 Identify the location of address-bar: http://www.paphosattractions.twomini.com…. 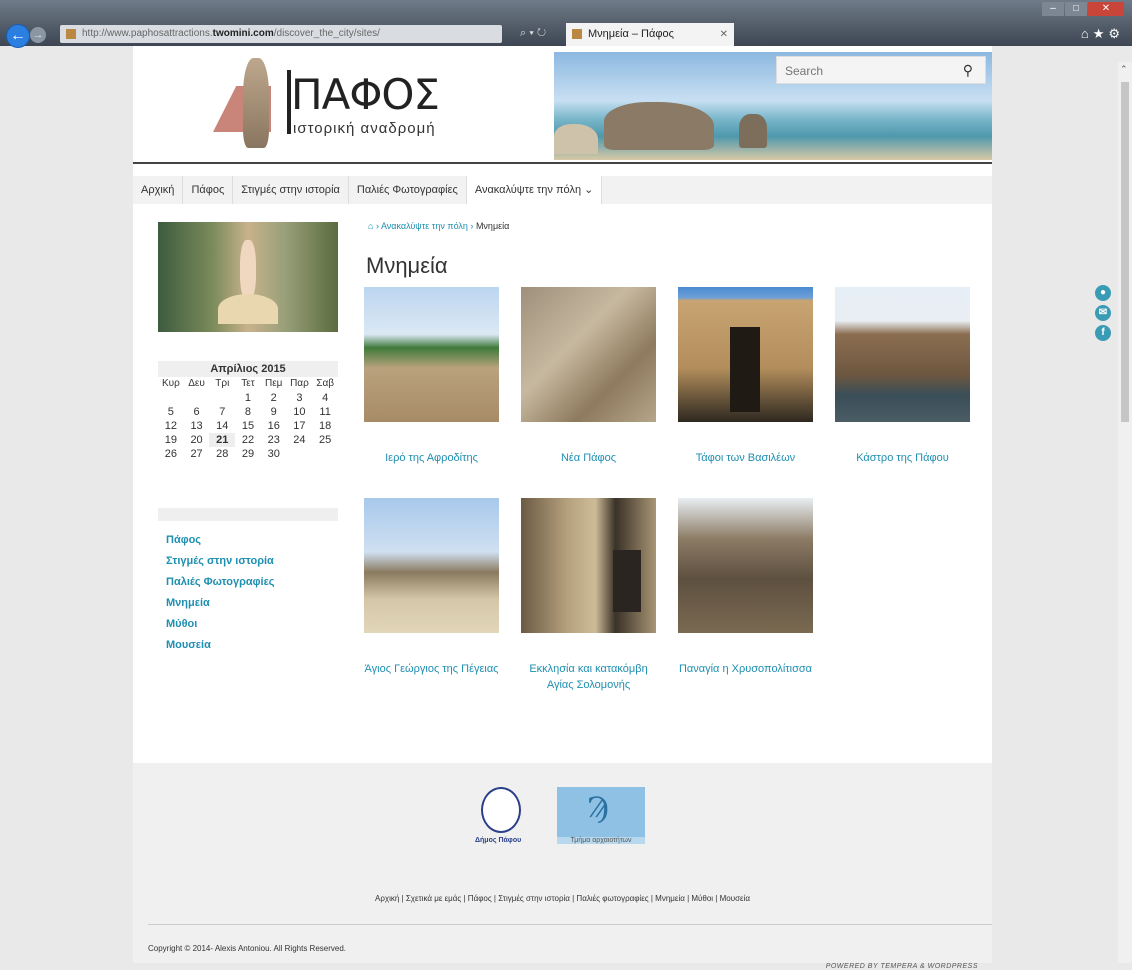
(281, 34).